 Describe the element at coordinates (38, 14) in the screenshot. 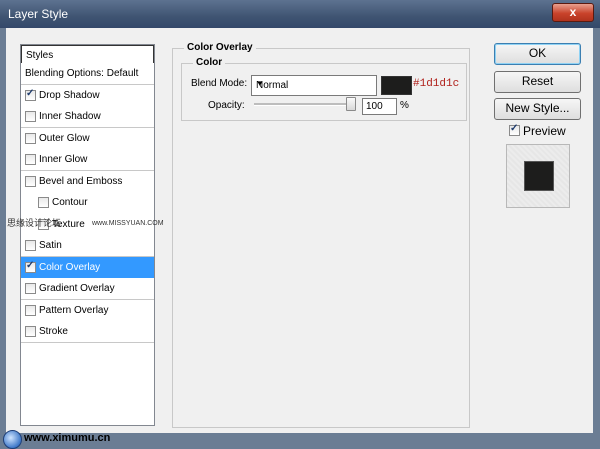

I see `window-title: Layer Style` at that location.